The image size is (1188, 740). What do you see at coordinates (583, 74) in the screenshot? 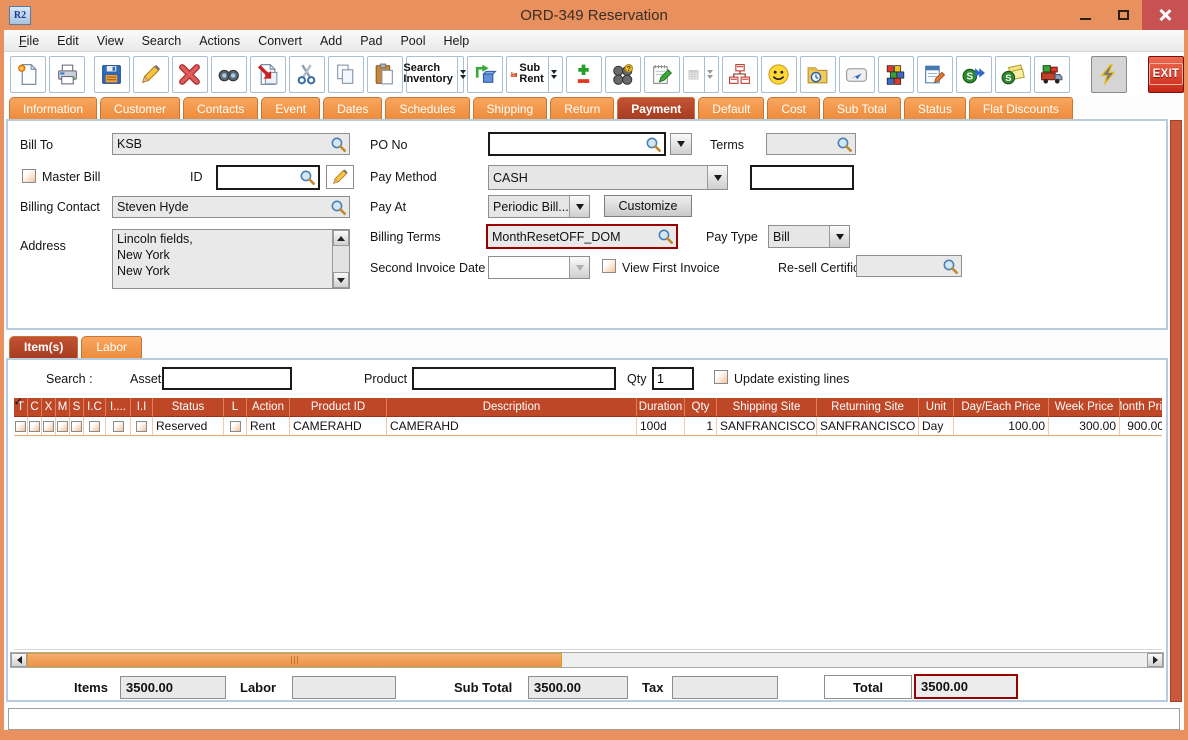
I see `add-remove-line-button` at bounding box center [583, 74].